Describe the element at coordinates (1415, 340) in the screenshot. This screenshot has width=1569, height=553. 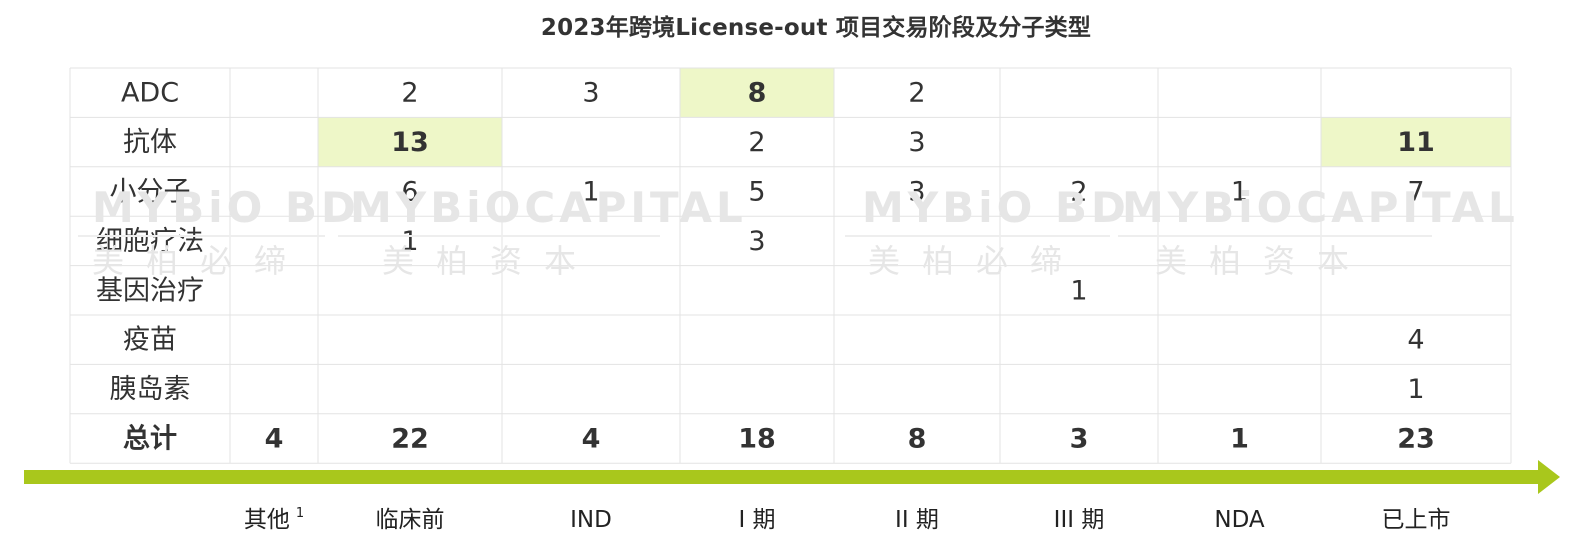
I see `cell-value-5-7: 4` at that location.